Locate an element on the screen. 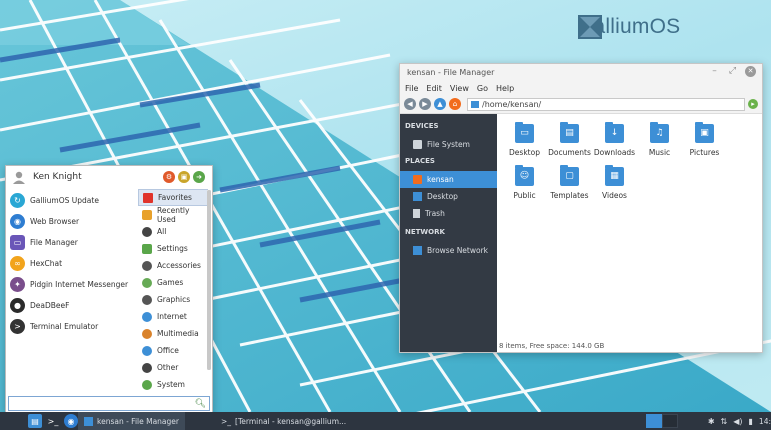 The height and width of the screenshot is (430, 771). category-other: Other is located at coordinates (173, 367).